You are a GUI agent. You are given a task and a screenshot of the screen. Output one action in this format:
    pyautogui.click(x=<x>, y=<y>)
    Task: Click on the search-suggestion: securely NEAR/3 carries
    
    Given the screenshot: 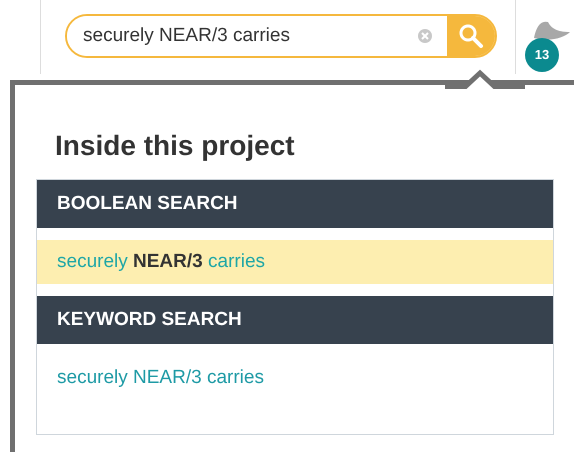 What is the action you would take?
    pyautogui.click(x=295, y=262)
    